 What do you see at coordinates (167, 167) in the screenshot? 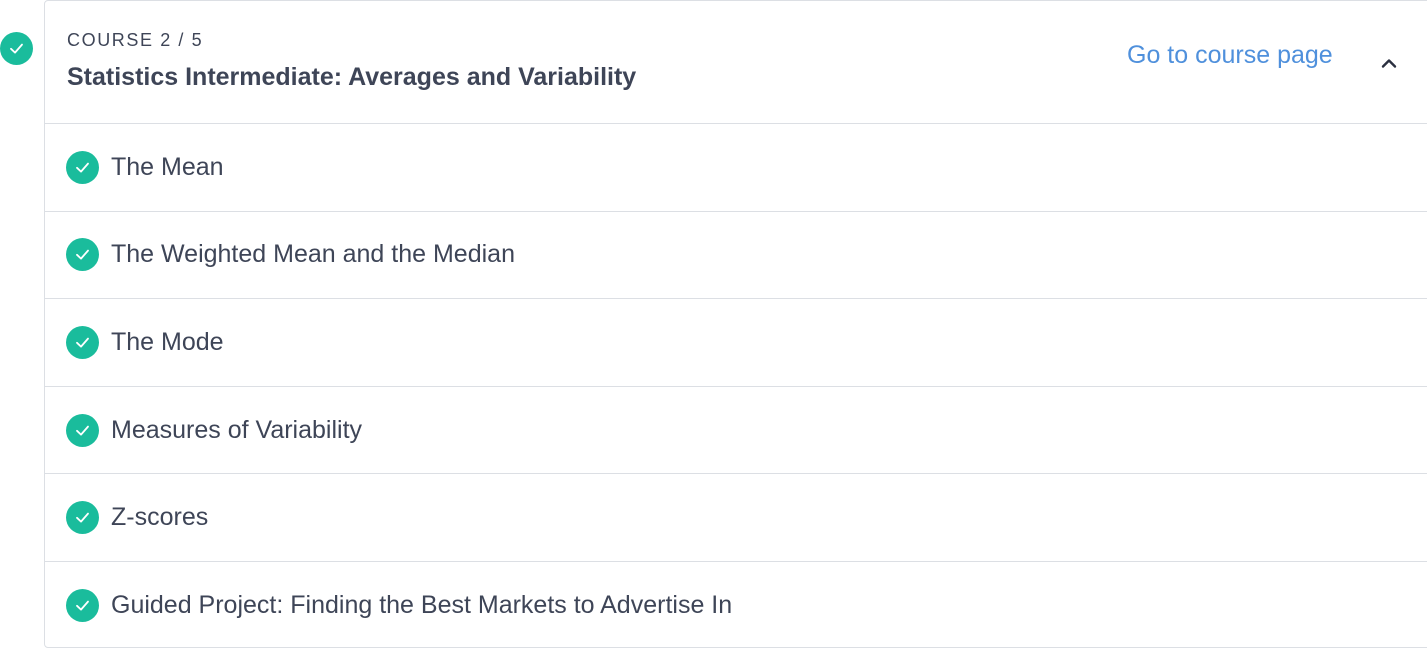
I see `lesson-title: The Mean` at bounding box center [167, 167].